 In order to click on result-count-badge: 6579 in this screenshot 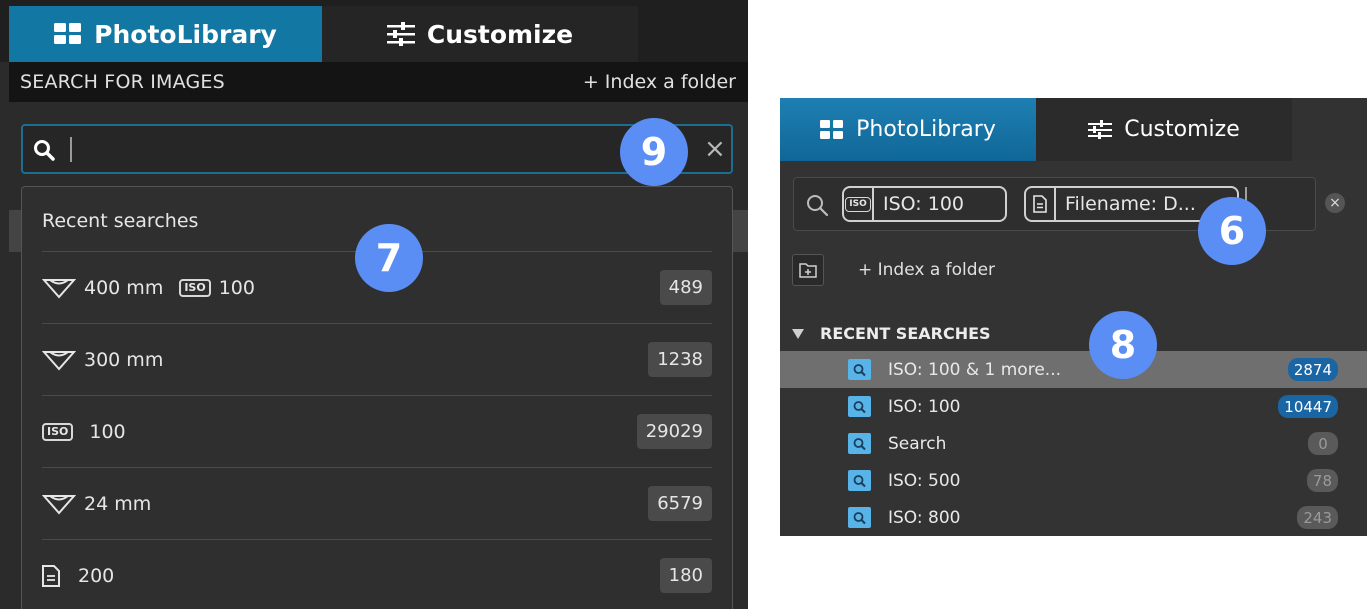, I will do `click(680, 503)`.